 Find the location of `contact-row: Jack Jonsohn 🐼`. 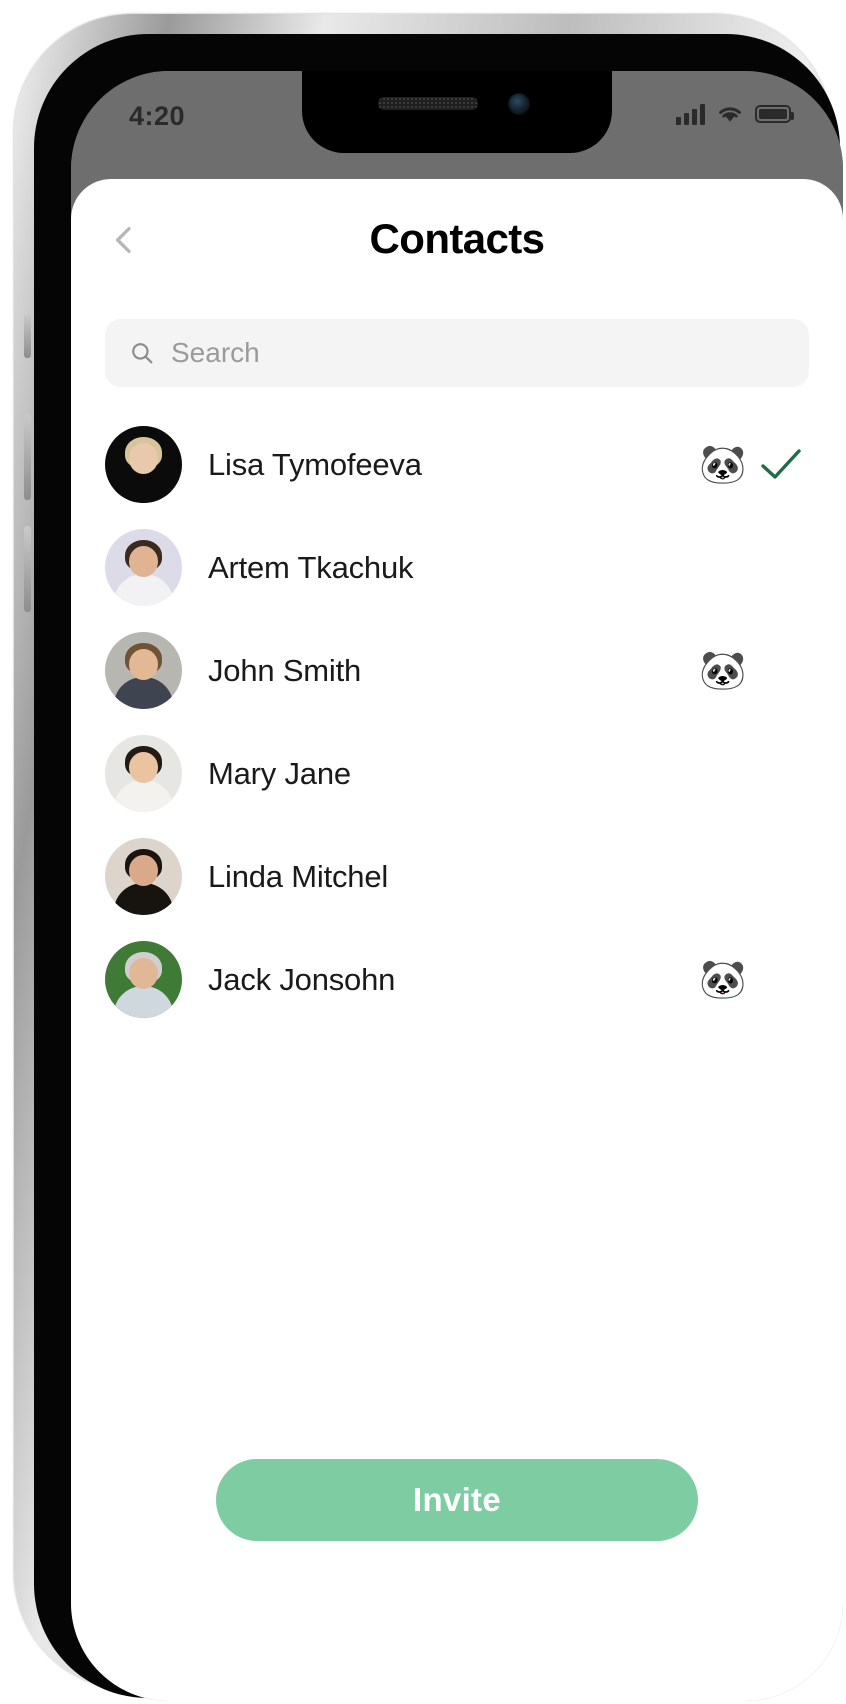

contact-row: Jack Jonsohn 🐼 is located at coordinates (457, 979).